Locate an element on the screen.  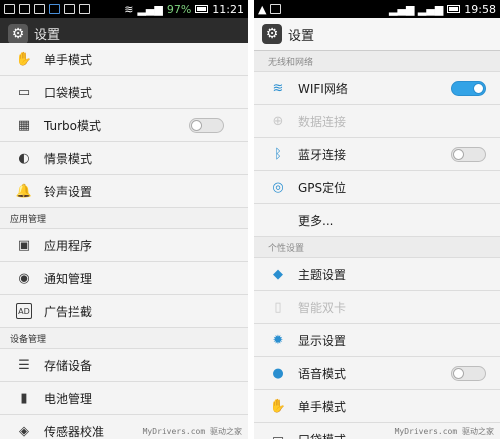
scene-icon: ◐ is located at coordinates (24, 158).